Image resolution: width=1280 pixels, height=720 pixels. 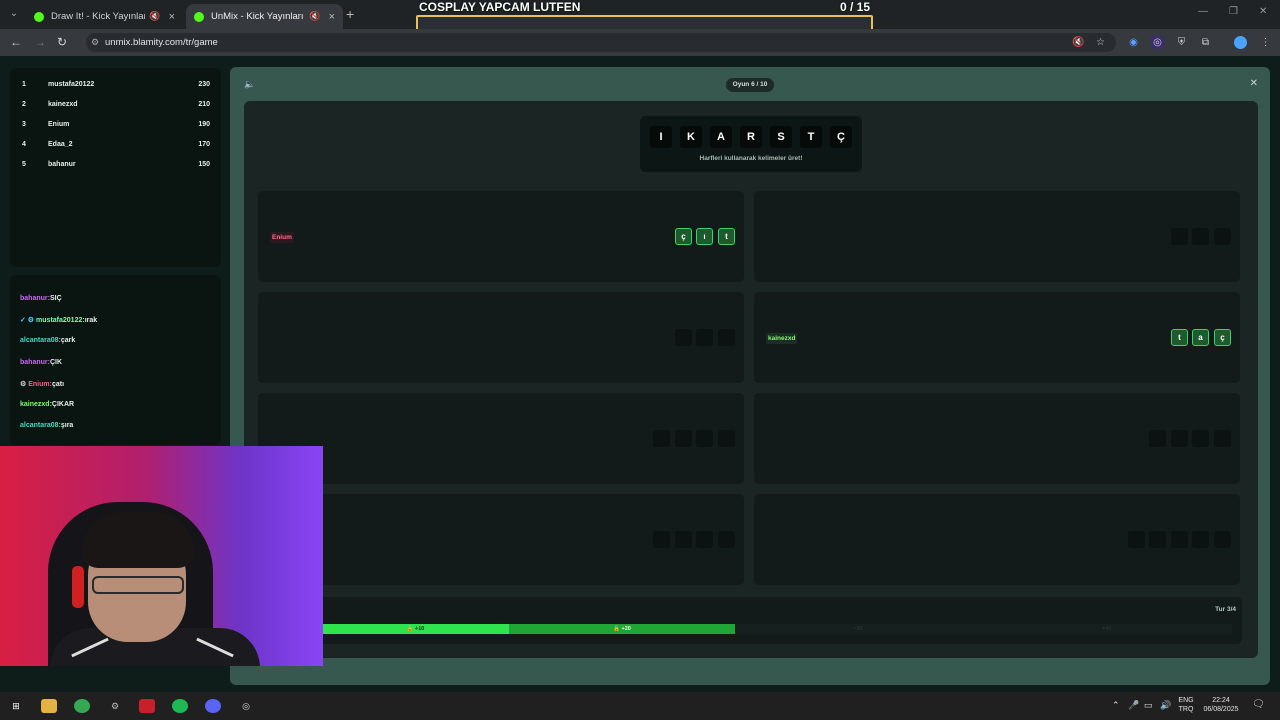 What do you see at coordinates (91, 320) in the screenshot?
I see `chat-text: ırak` at bounding box center [91, 320].